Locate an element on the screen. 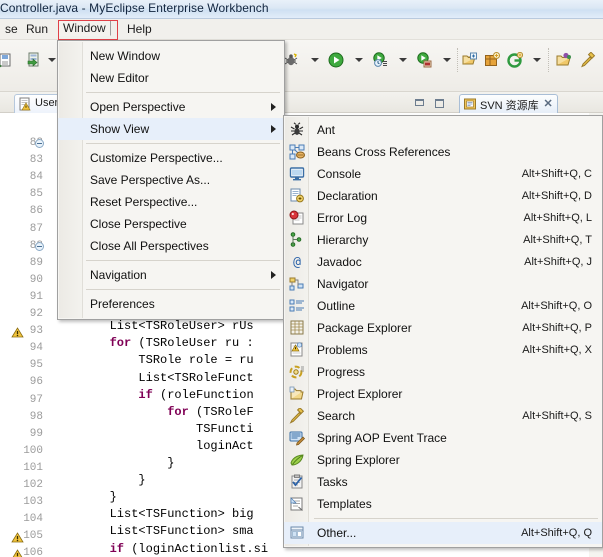  show-view-item-spring-aop-event-trace: Spring AOP Event Trace is located at coordinates (443, 438).